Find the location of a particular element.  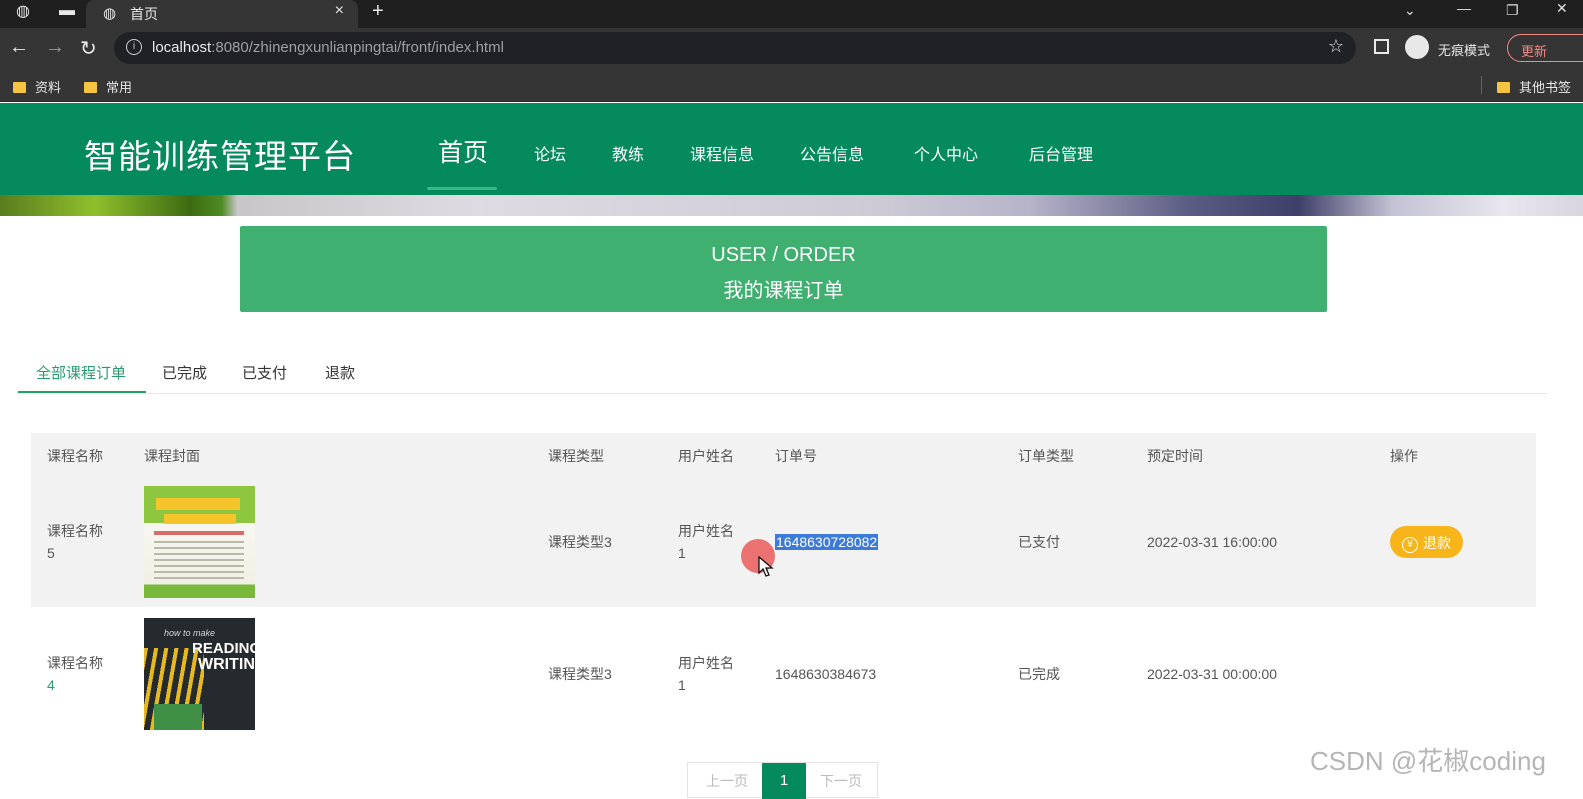

course-cover-image: how to make READING WRITING is located at coordinates (199, 674).